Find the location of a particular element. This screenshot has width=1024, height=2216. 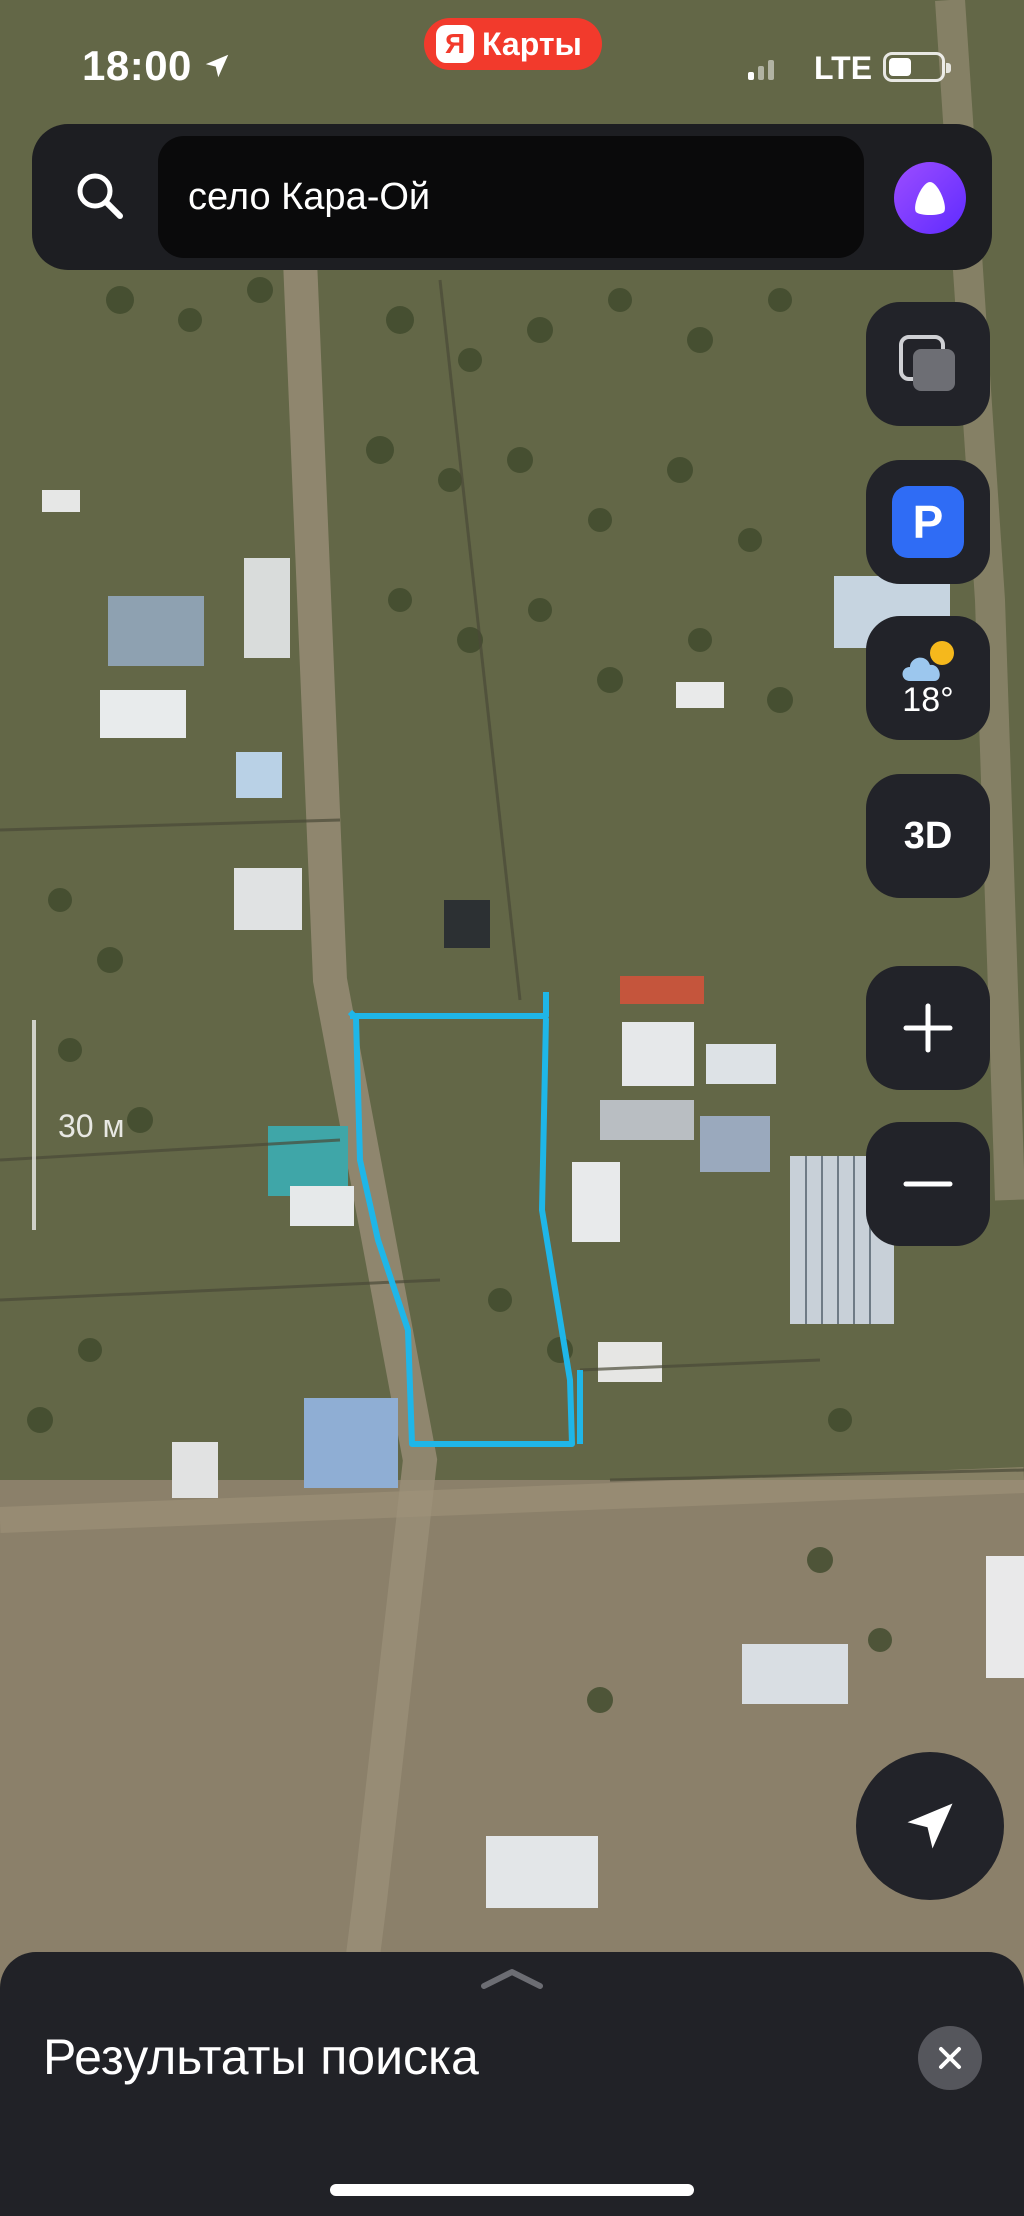

yandex-maps-badge: Я Карты is located at coordinates (513, 44).